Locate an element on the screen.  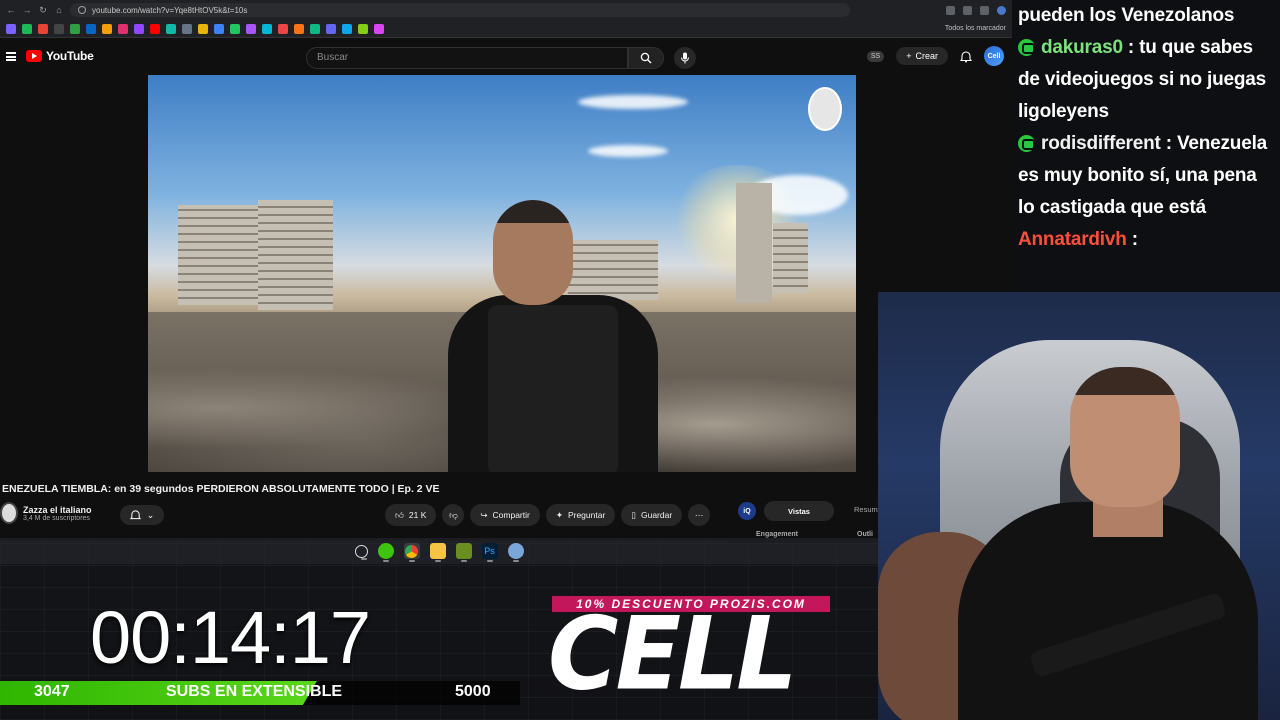
tab-vistas: Vistas is located at coordinates (799, 511).